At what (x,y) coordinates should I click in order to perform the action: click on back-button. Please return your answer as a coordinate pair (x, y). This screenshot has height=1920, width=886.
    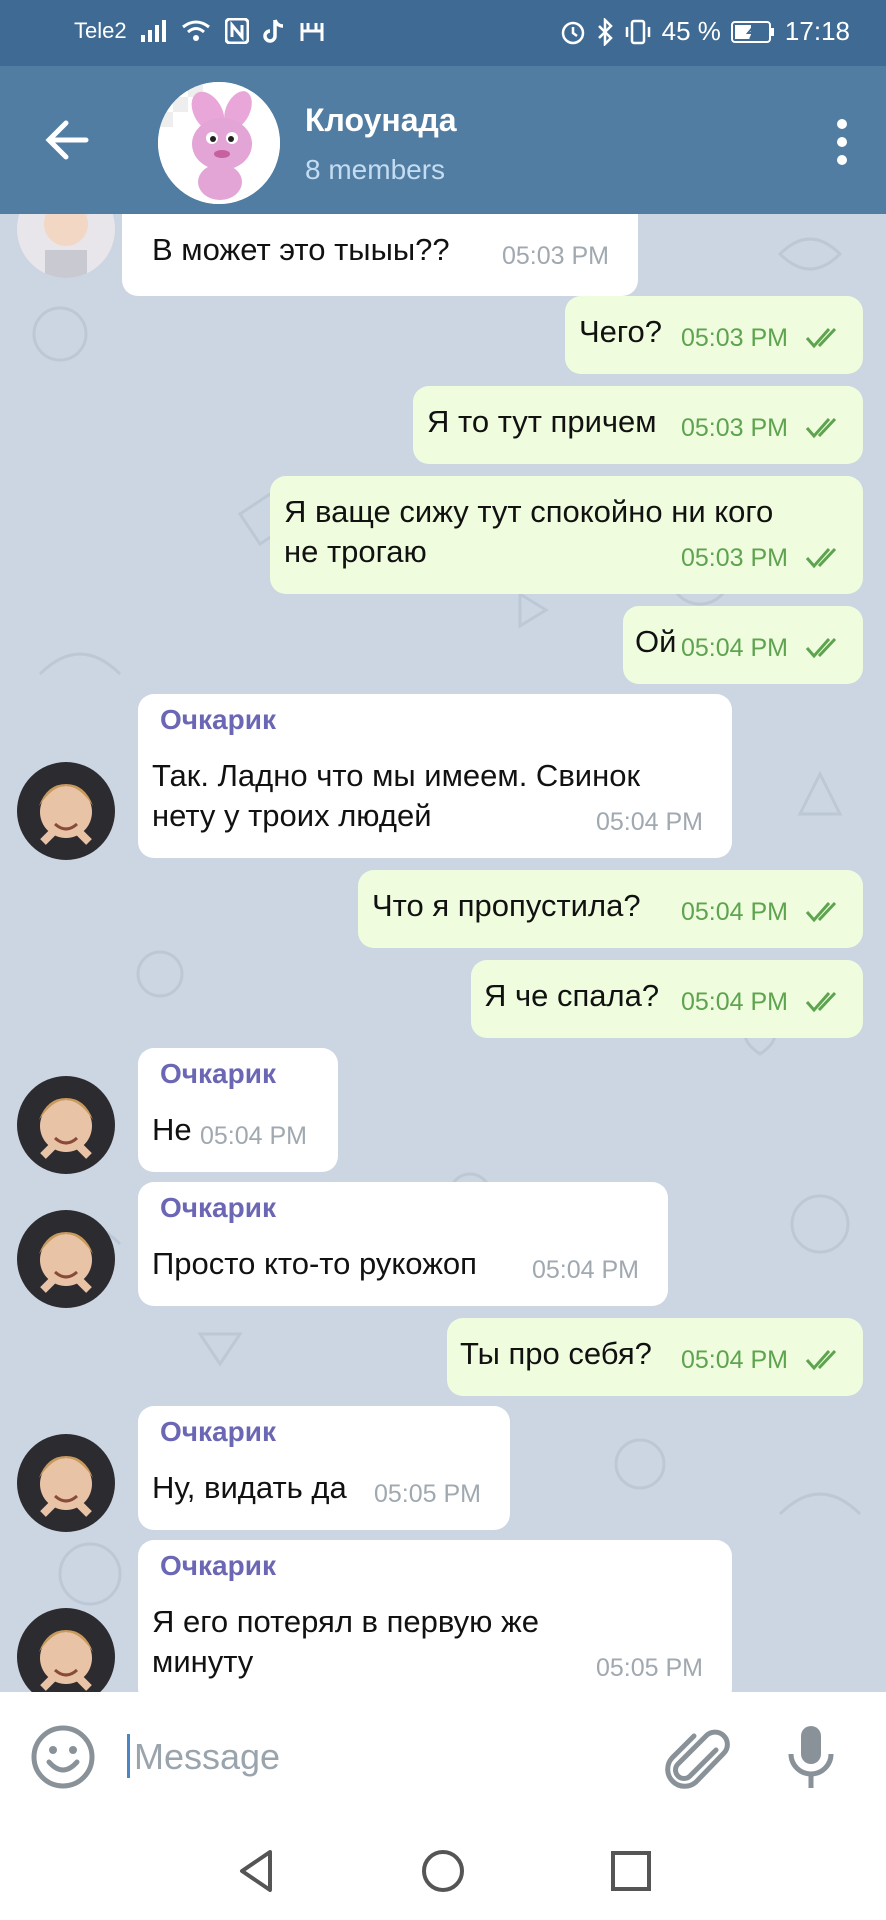
    Looking at the image, I should click on (68, 140).